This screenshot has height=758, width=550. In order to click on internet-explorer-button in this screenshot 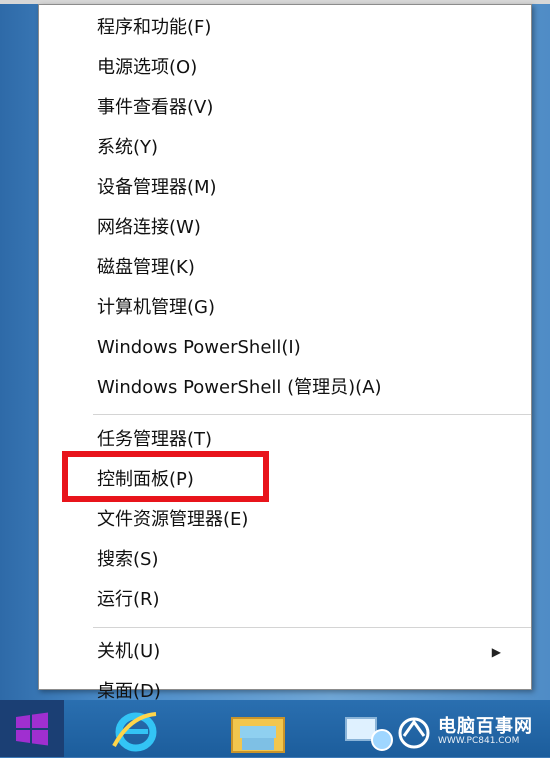, I will do `click(135, 731)`.